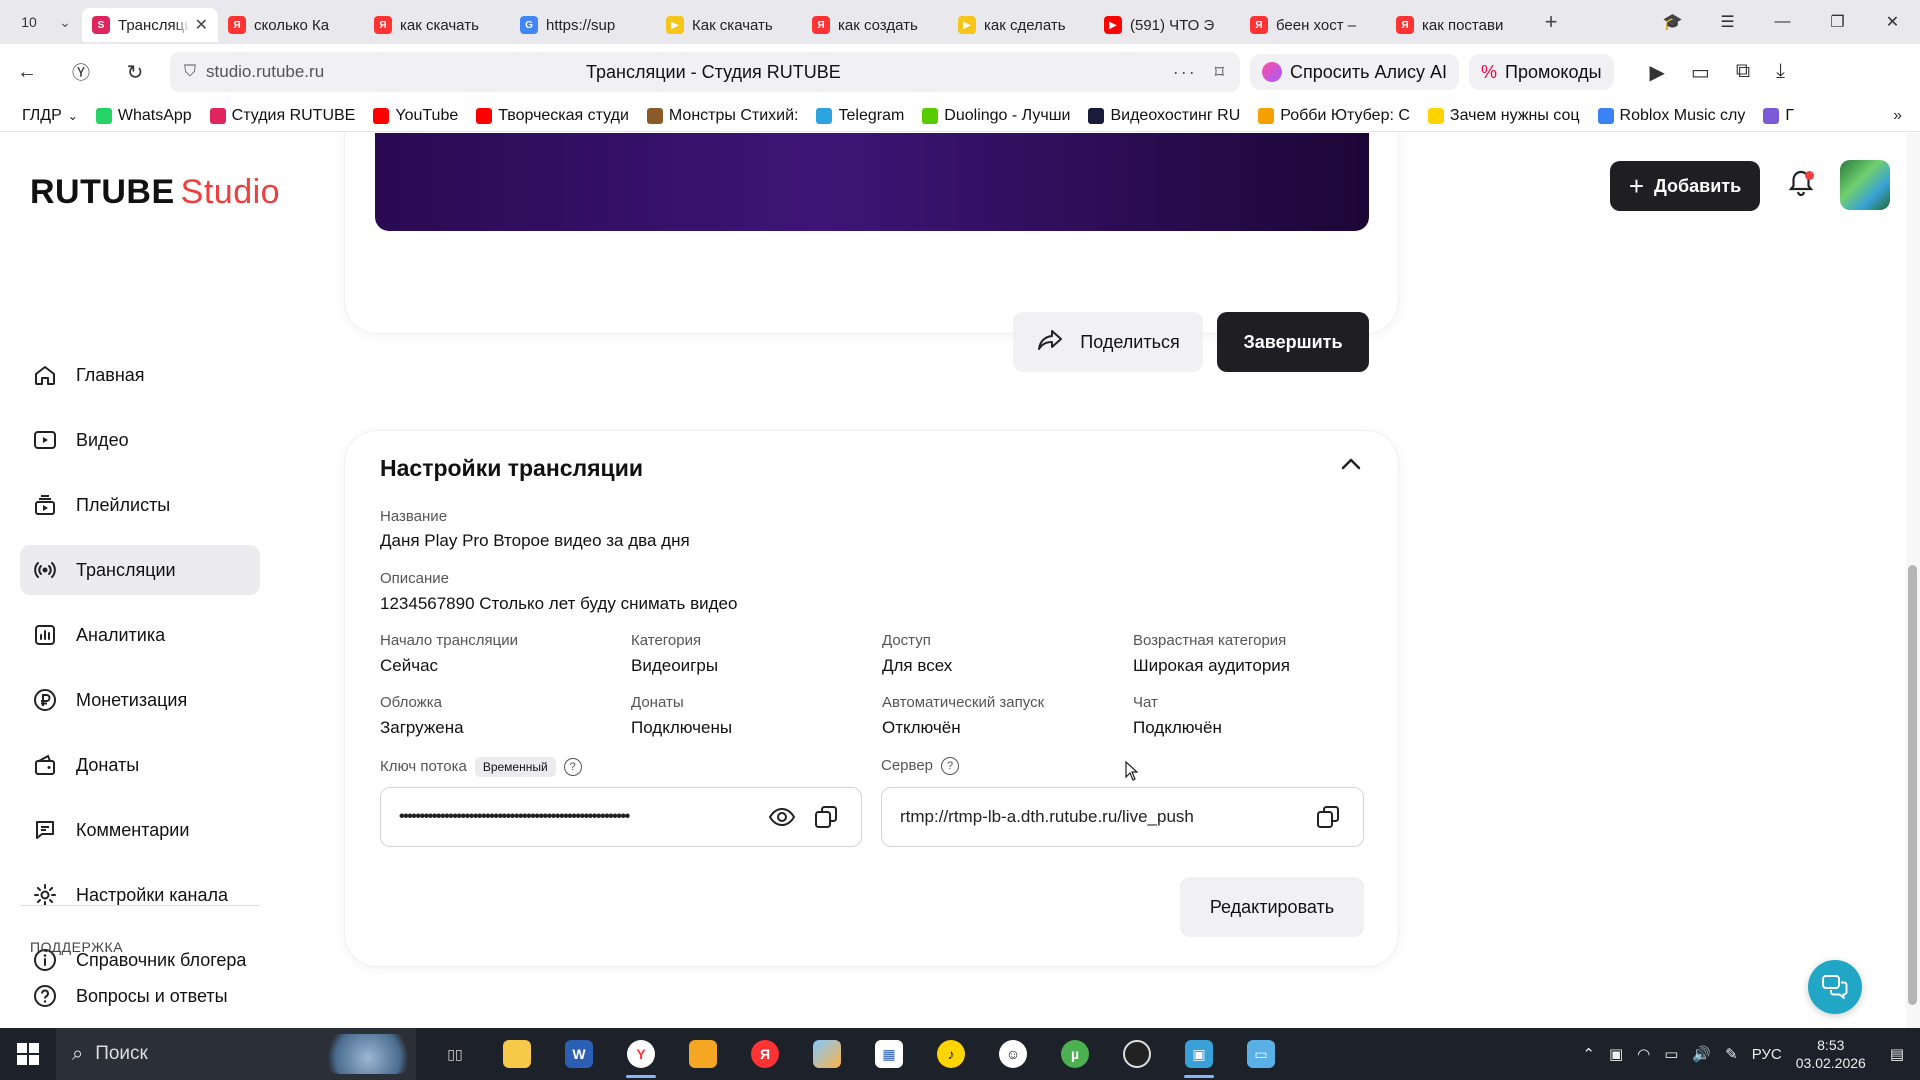  I want to click on more-icon: ···, so click(1185, 72).